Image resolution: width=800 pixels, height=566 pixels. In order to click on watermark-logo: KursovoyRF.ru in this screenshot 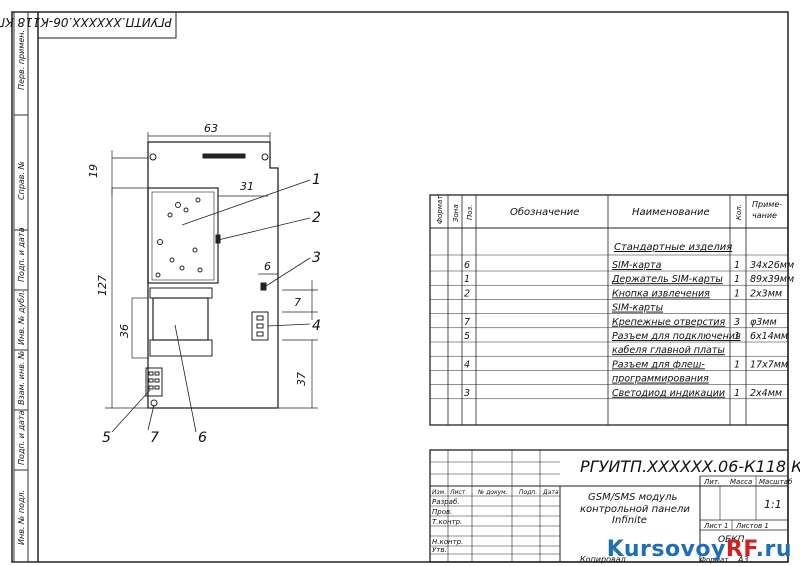, I will do `click(699, 549)`.